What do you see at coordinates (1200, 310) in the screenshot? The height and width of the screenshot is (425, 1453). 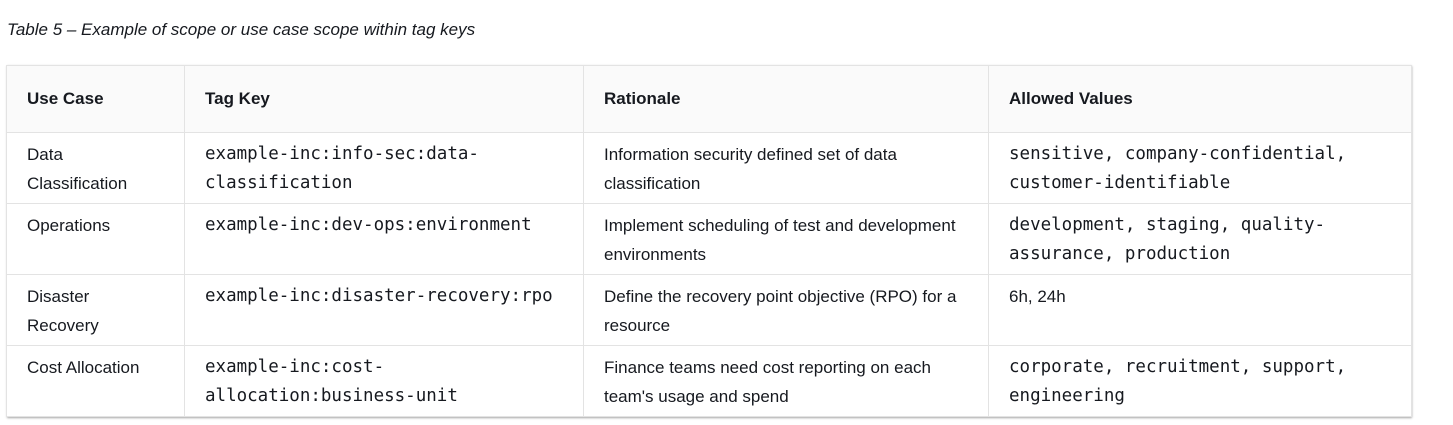 I see `cell-allowed-values: 6h, 24h` at bounding box center [1200, 310].